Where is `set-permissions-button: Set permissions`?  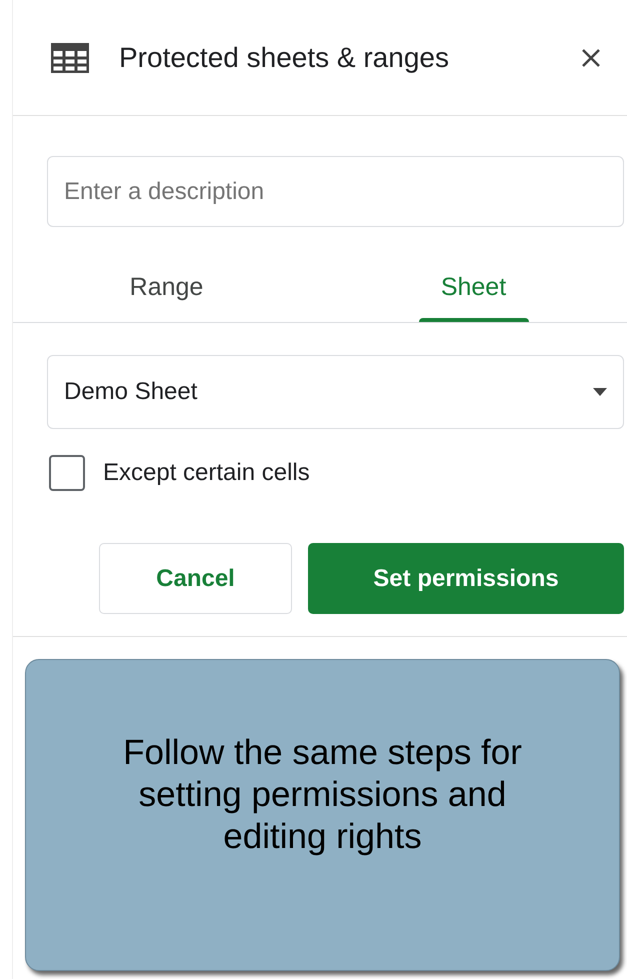
set-permissions-button: Set permissions is located at coordinates (466, 578).